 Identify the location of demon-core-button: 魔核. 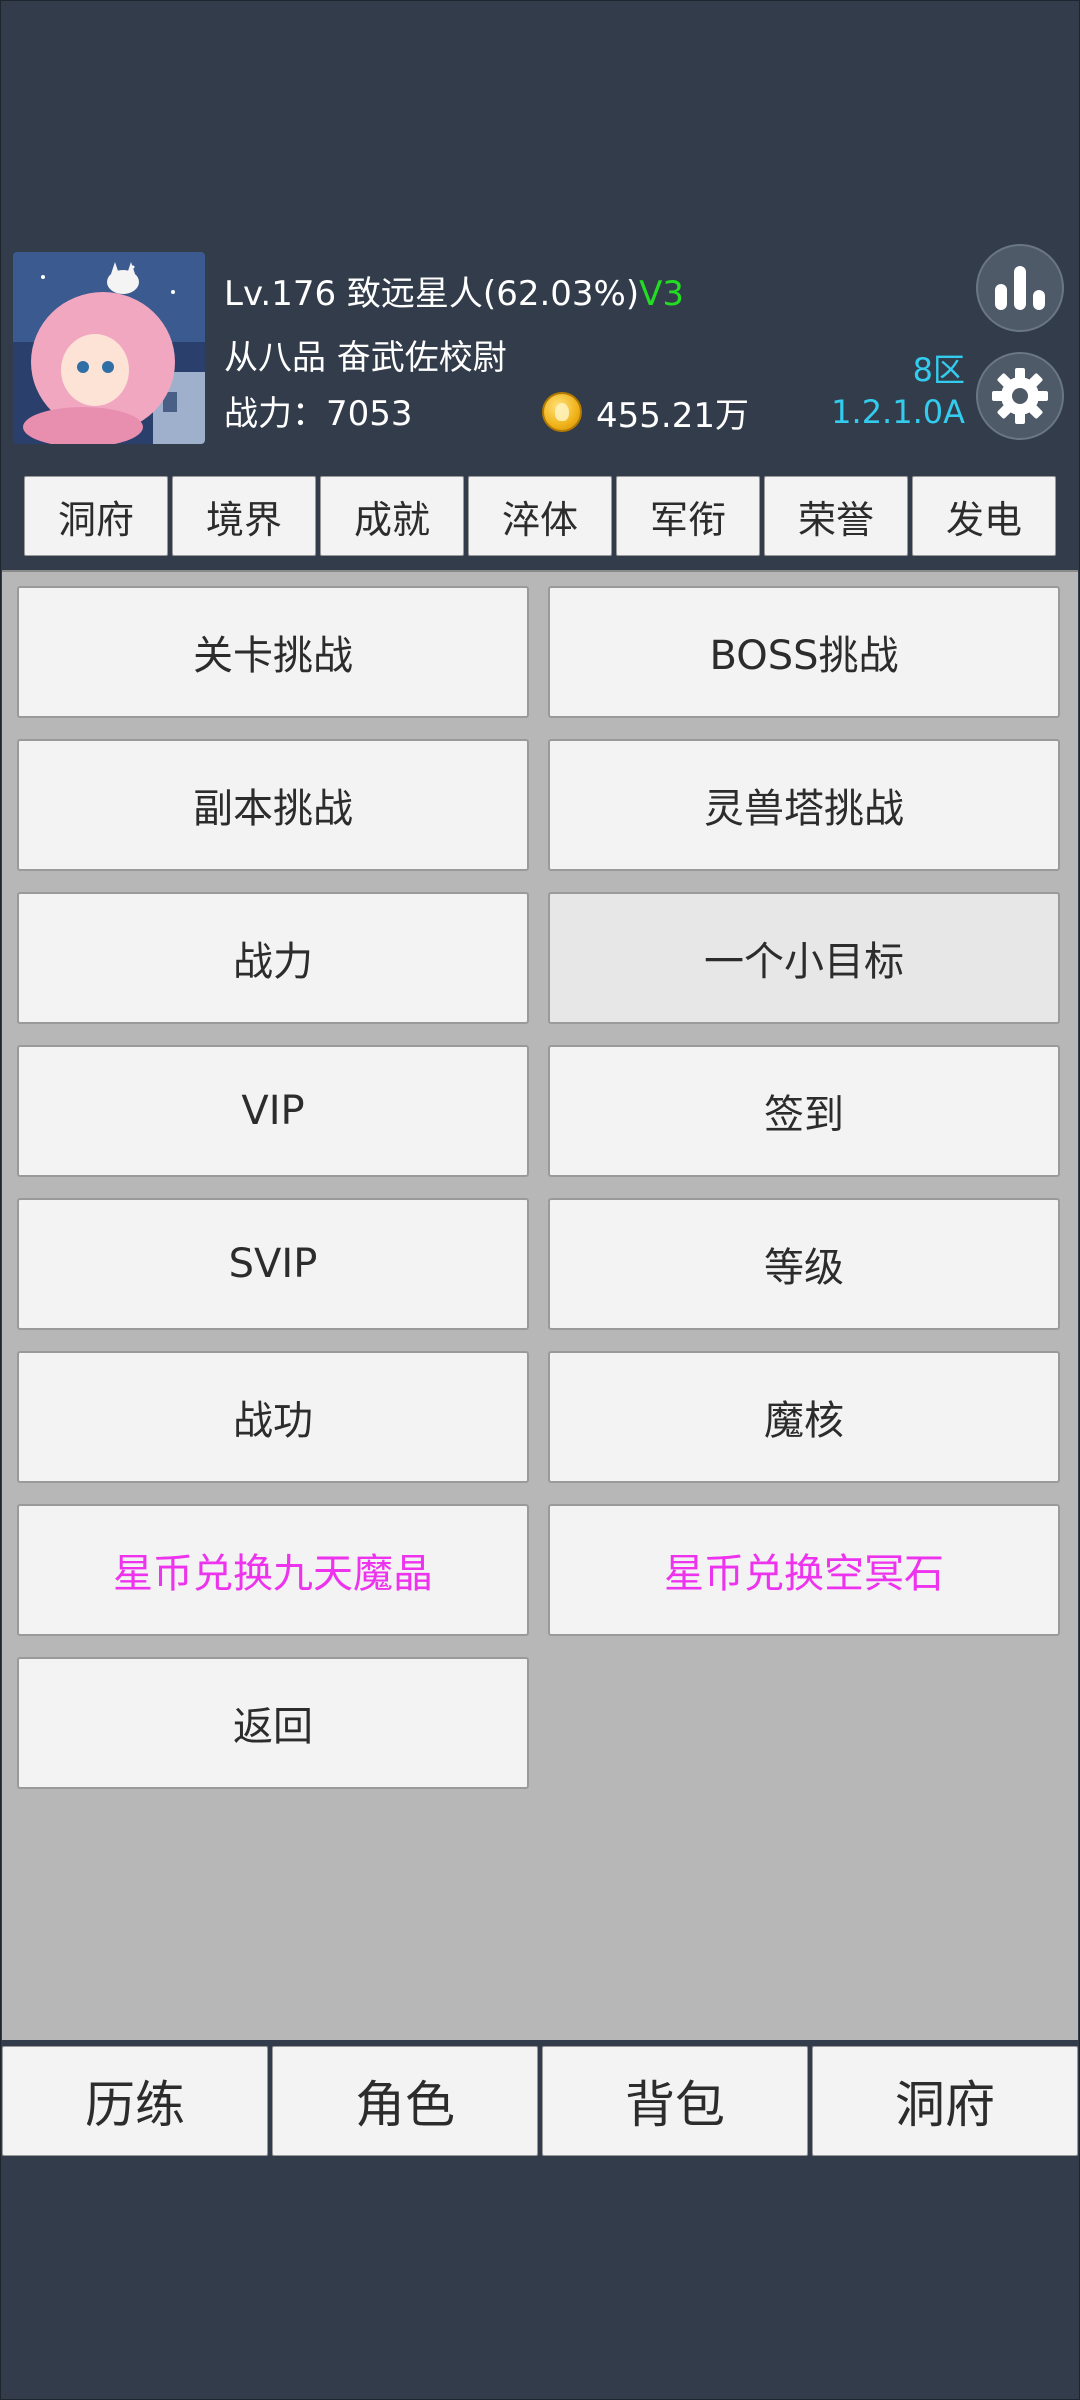
(804, 1417).